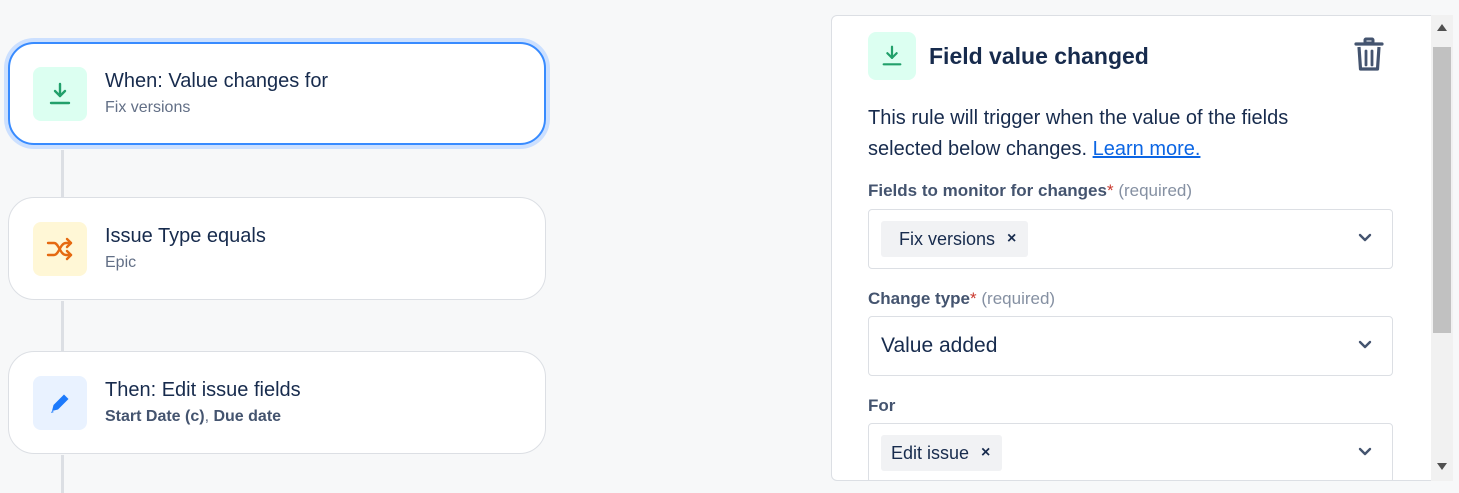 This screenshot has height=493, width=1459. I want to click on condition-card: Issue Type equals Epic, so click(277, 248).